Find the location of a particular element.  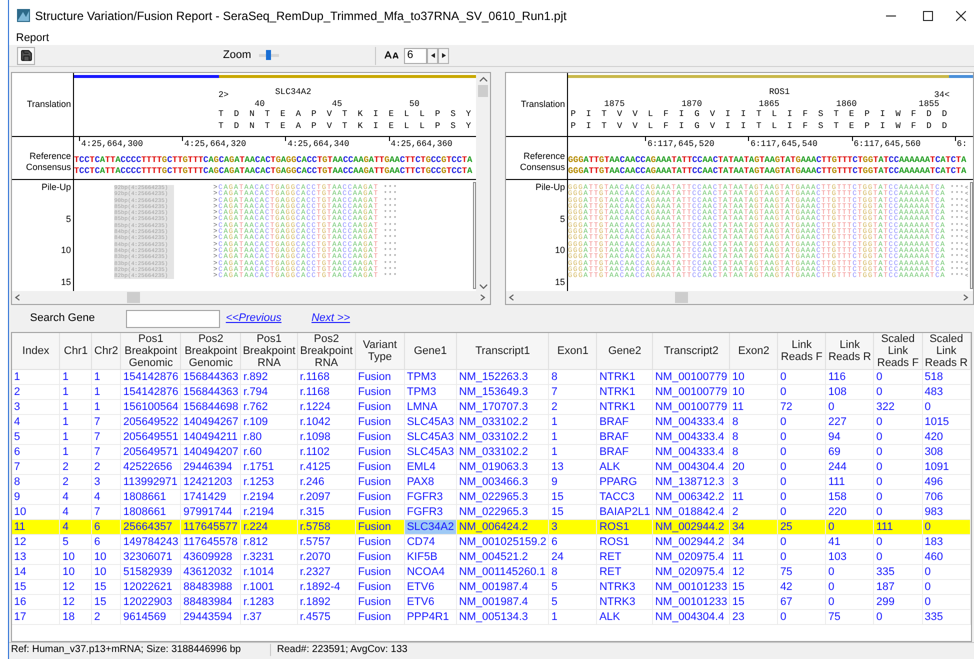

ruler-label: 6: is located at coordinates (962, 144).